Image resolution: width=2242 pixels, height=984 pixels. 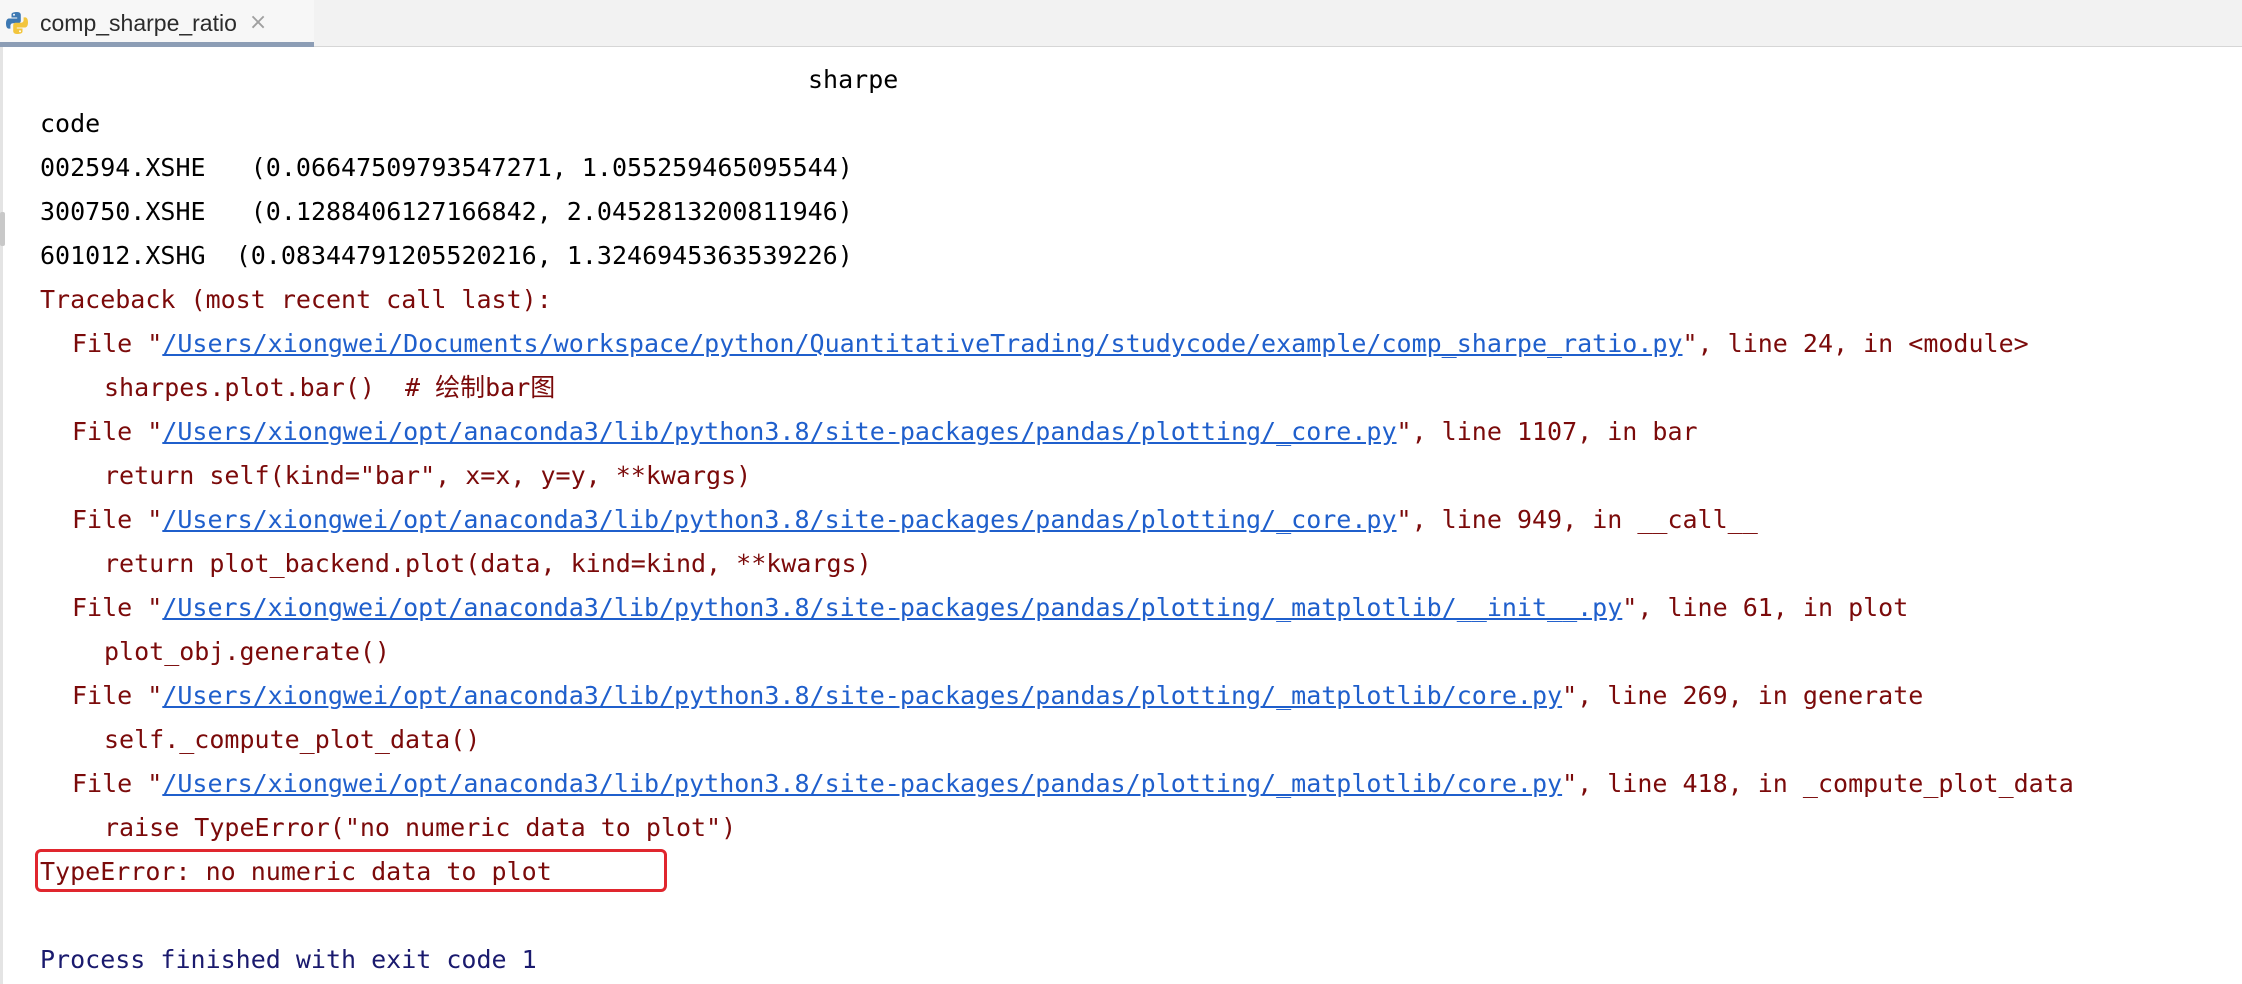 I want to click on gutter-edge, so click(x=1, y=515).